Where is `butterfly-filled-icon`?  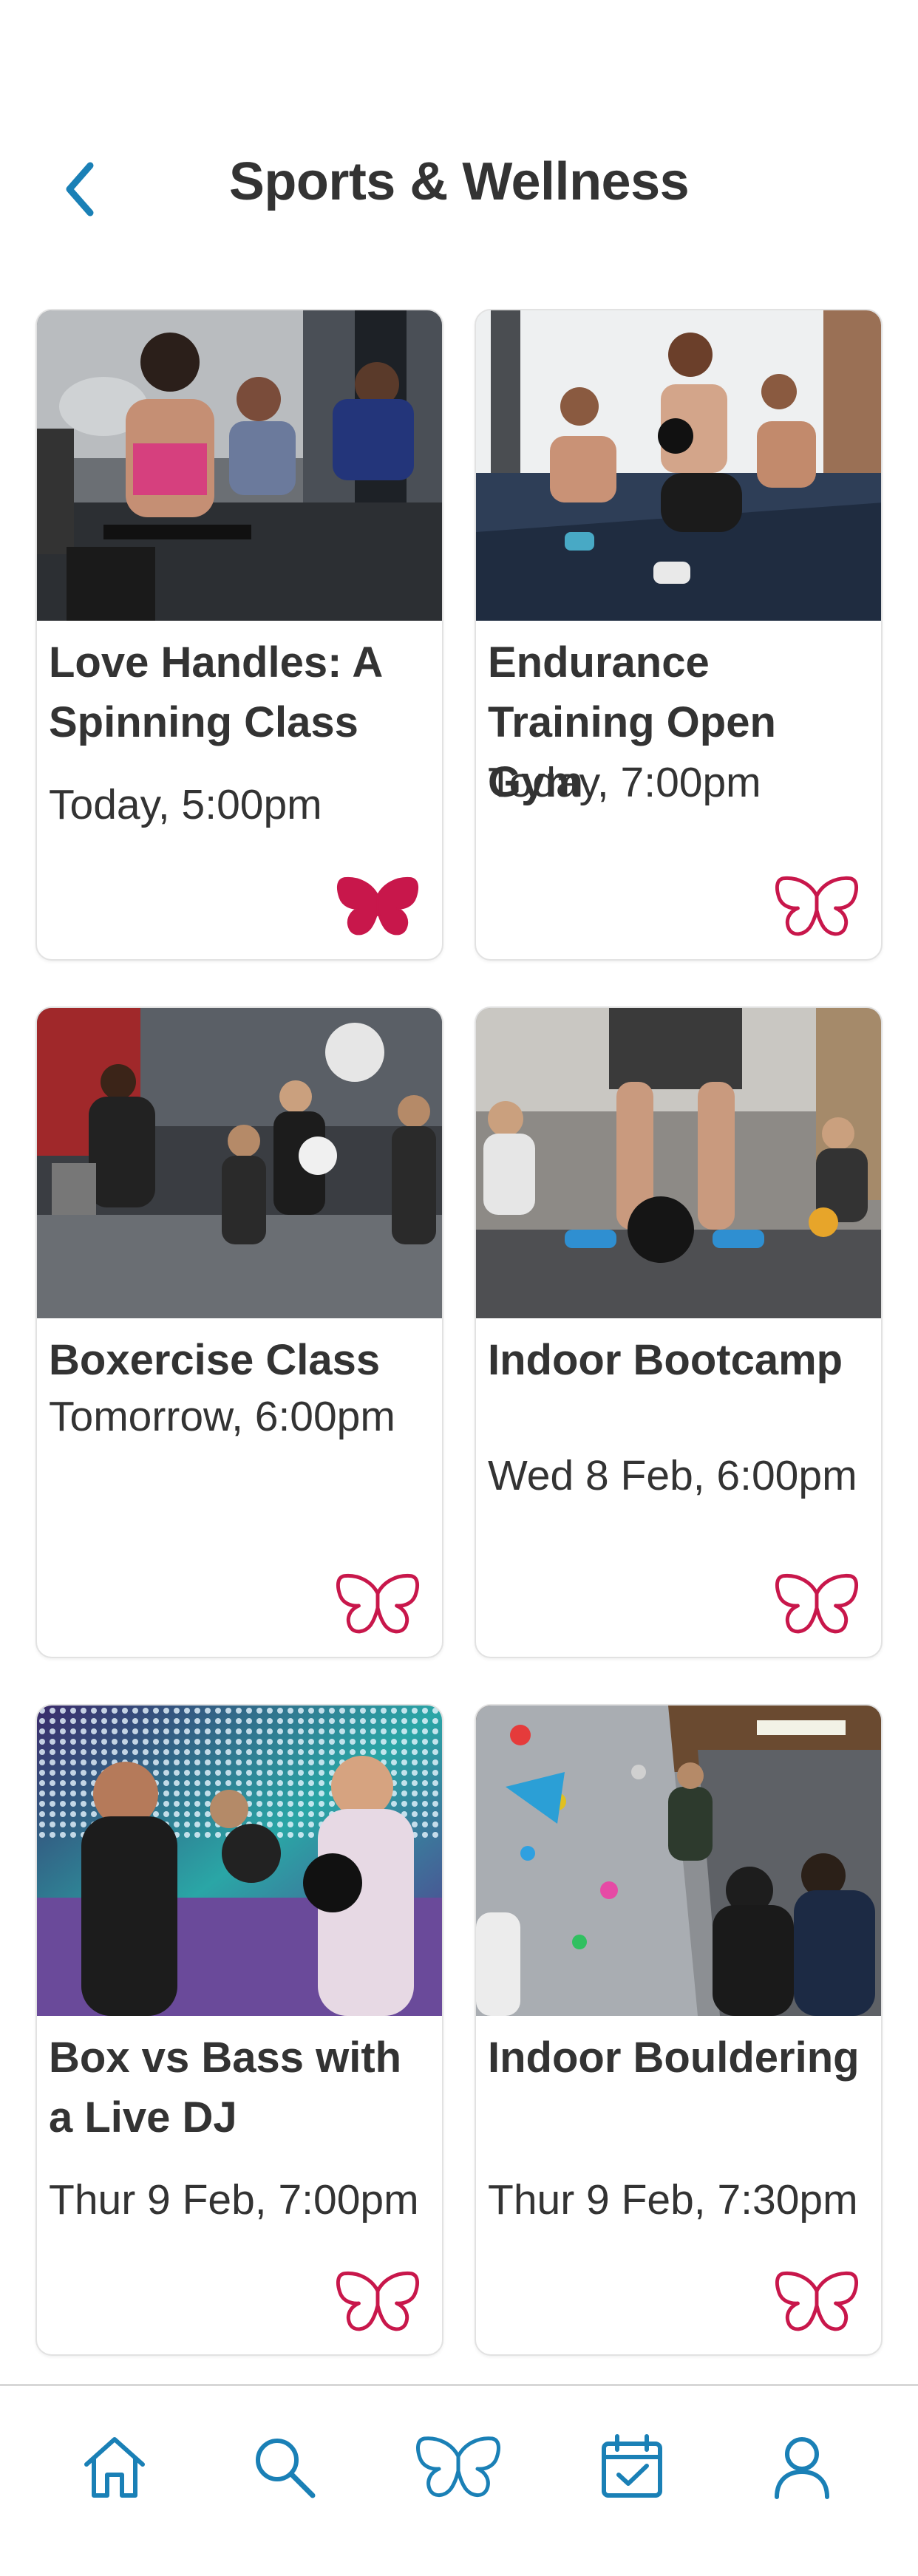 butterfly-filled-icon is located at coordinates (377, 906).